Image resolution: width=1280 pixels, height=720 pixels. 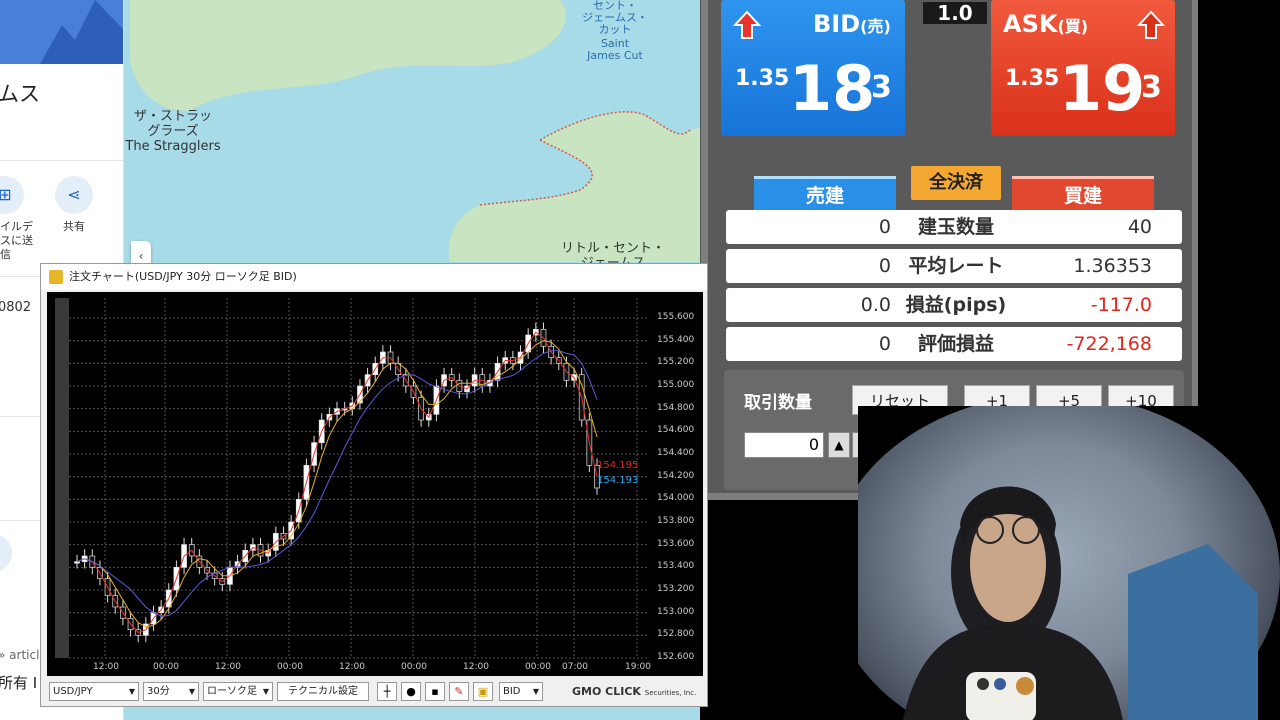 I want to click on send-to-mobile-button: ⊞, so click(x=12, y=195).